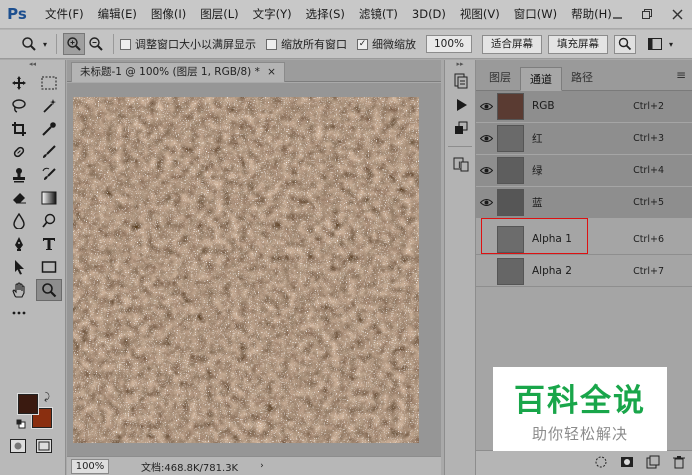 The image size is (692, 475). What do you see at coordinates (21, 424) in the screenshot?
I see `default-colors-icon` at bounding box center [21, 424].